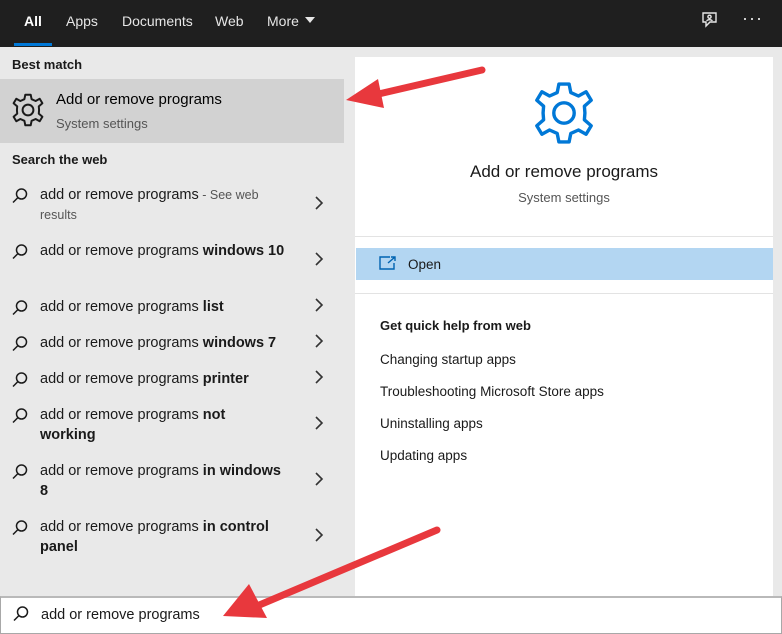 This screenshot has height=634, width=782. What do you see at coordinates (710, 22) in the screenshot?
I see `feedback-icon` at bounding box center [710, 22].